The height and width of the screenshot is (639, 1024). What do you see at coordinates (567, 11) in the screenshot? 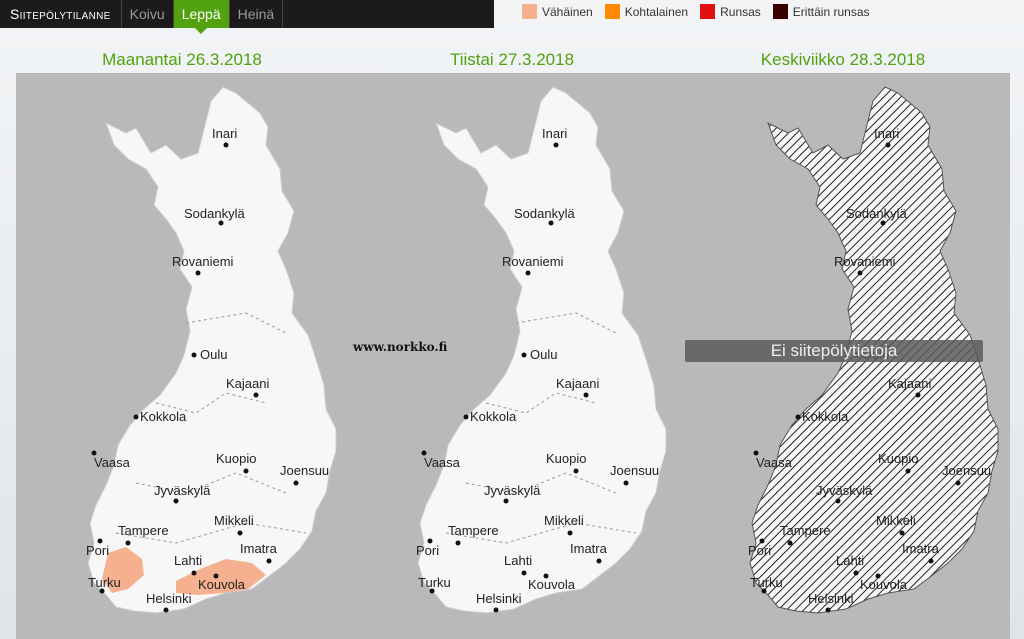
I see `legend-label: Vähäinen` at bounding box center [567, 11].